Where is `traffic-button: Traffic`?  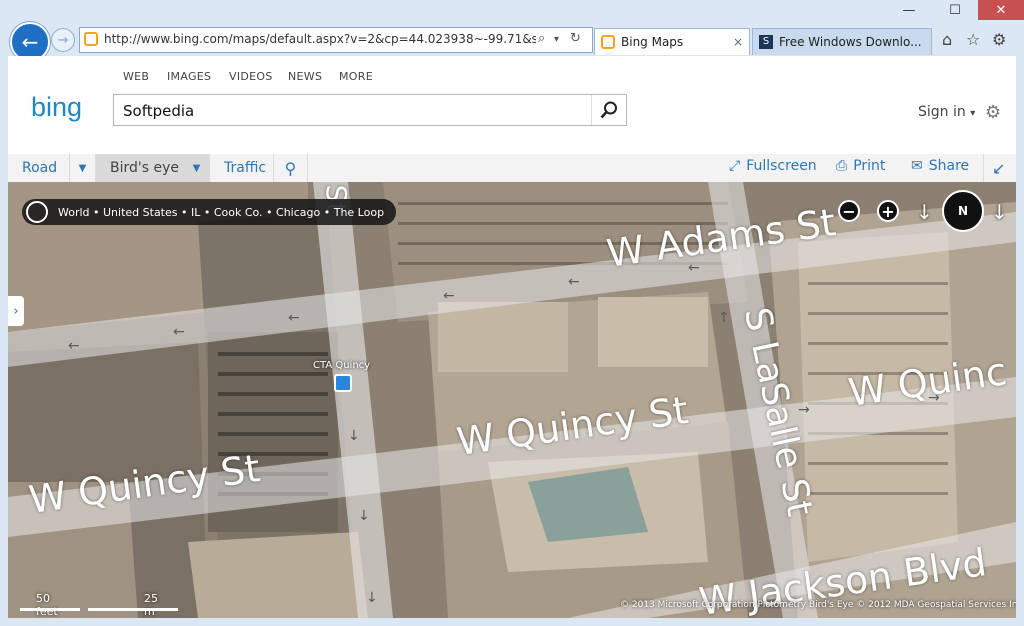 traffic-button: Traffic is located at coordinates (242, 168).